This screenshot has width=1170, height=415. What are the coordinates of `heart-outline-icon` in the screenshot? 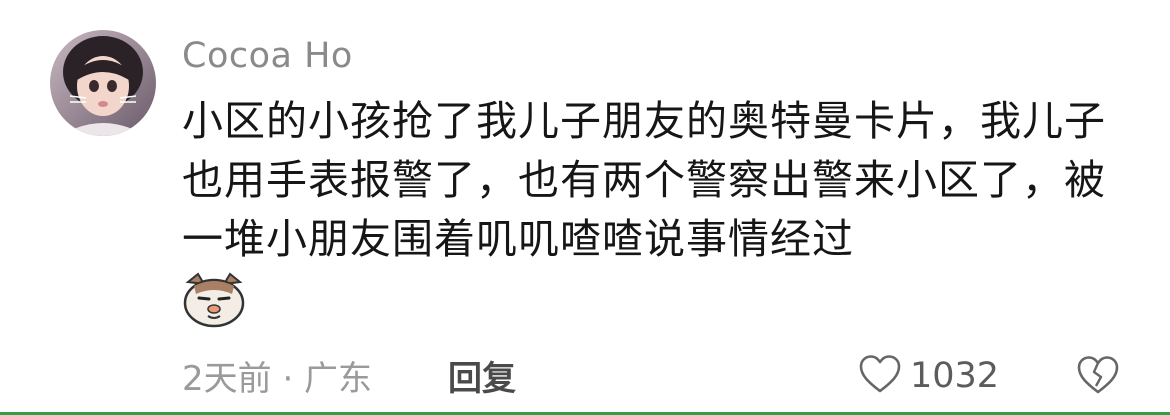 It's located at (880, 376).